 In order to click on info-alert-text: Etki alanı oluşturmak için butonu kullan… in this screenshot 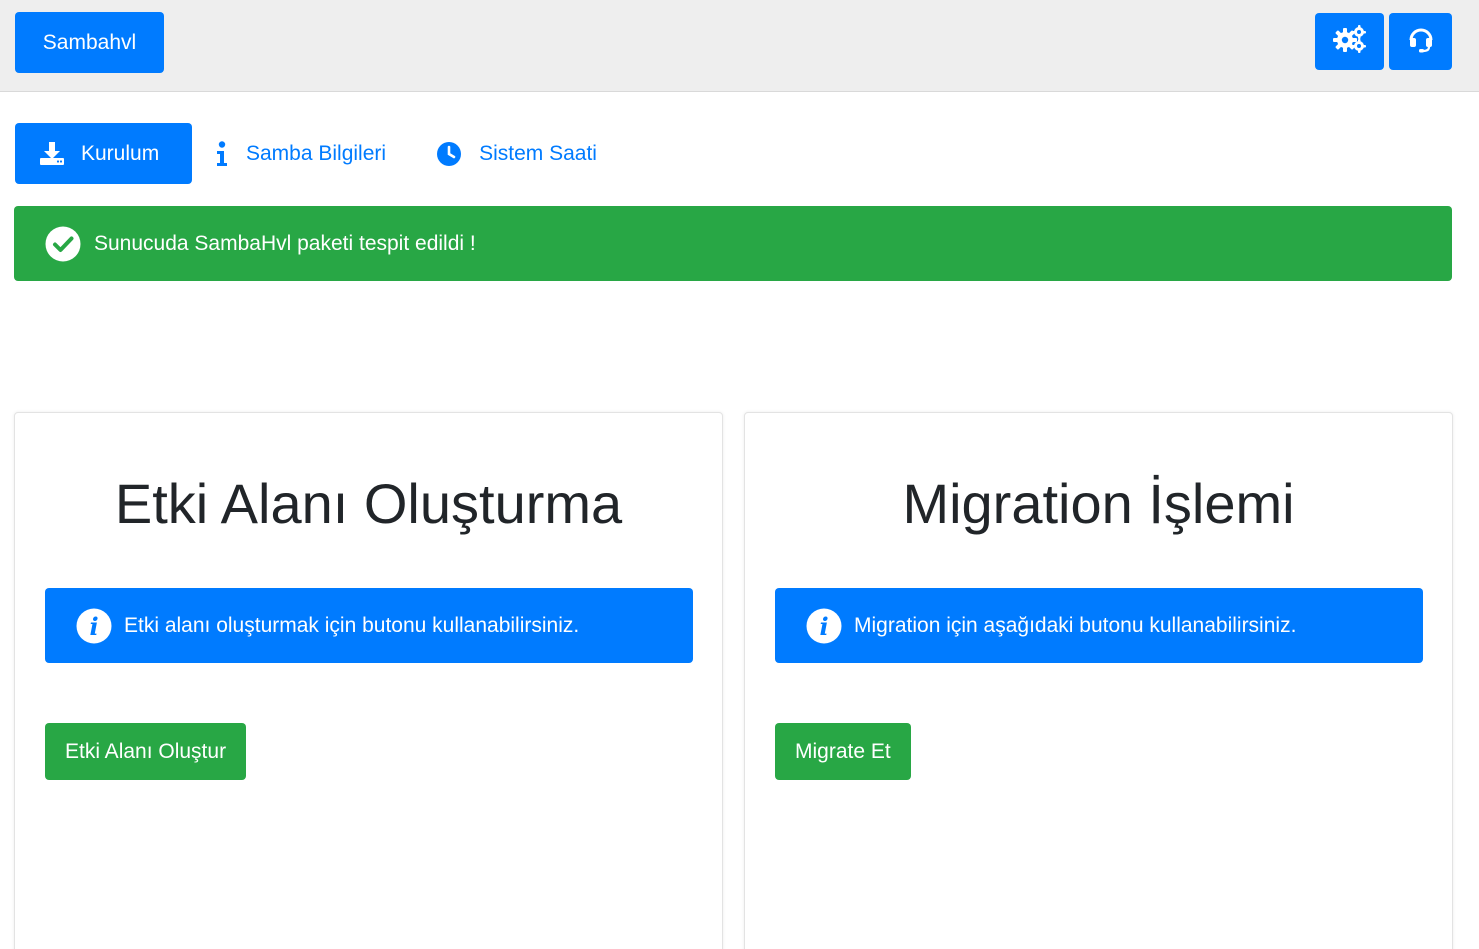, I will do `click(352, 625)`.